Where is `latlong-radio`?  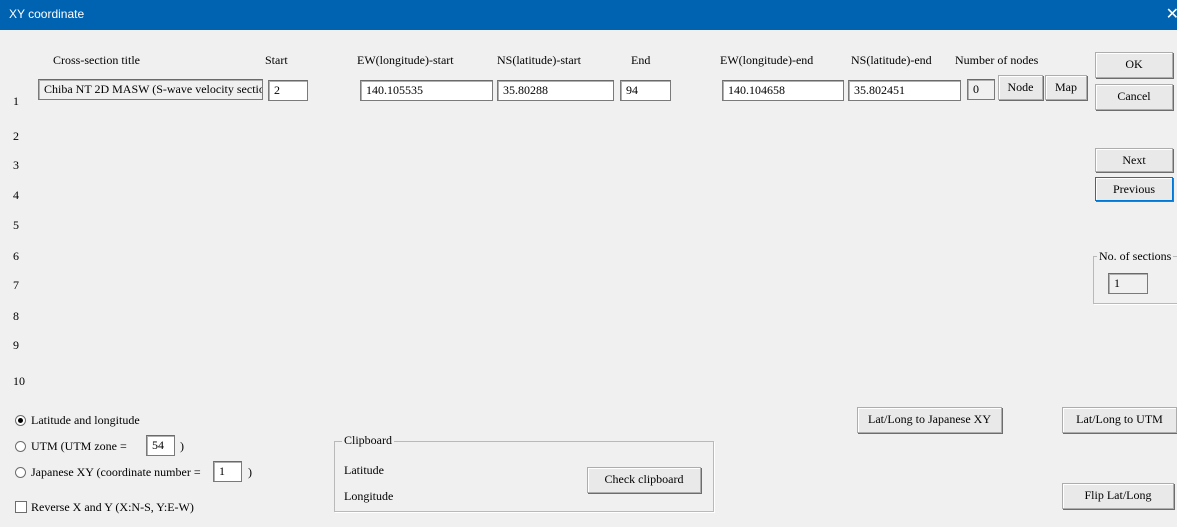
latlong-radio is located at coordinates (20, 420).